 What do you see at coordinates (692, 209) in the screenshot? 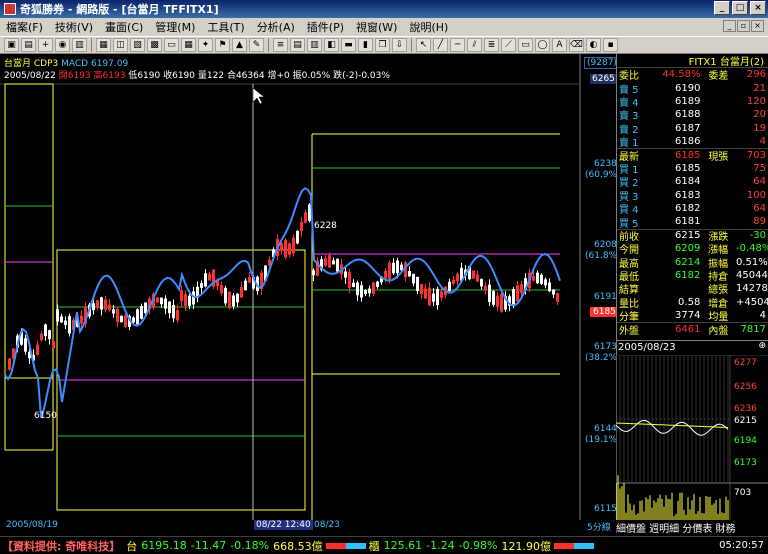
I see `bid-row: 買 4 6182 64` at bounding box center [692, 209].